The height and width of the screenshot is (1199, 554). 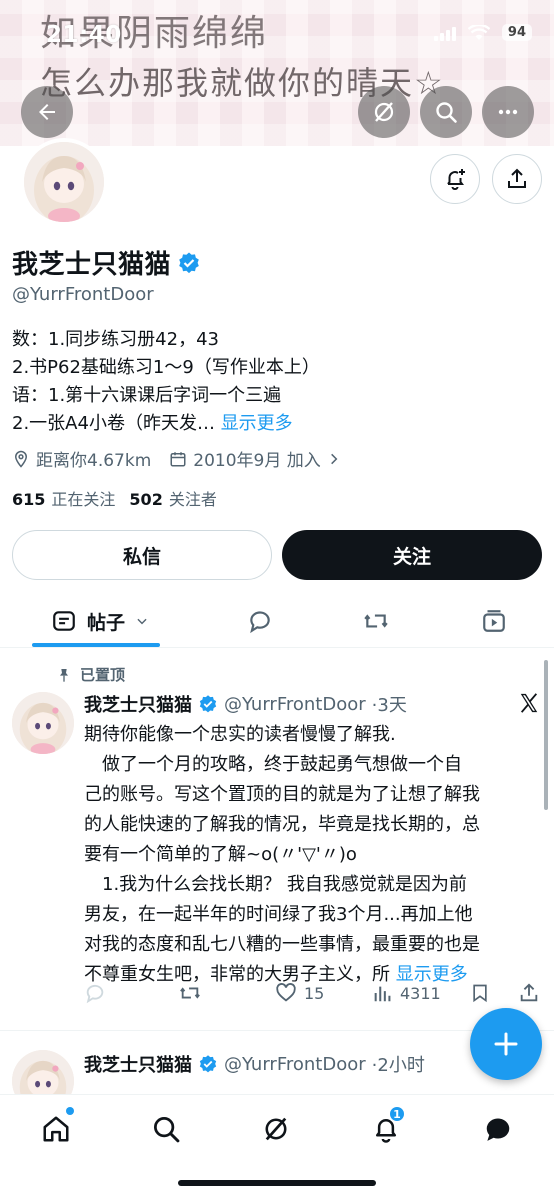 I want to click on follow-button: 关注, so click(x=412, y=555).